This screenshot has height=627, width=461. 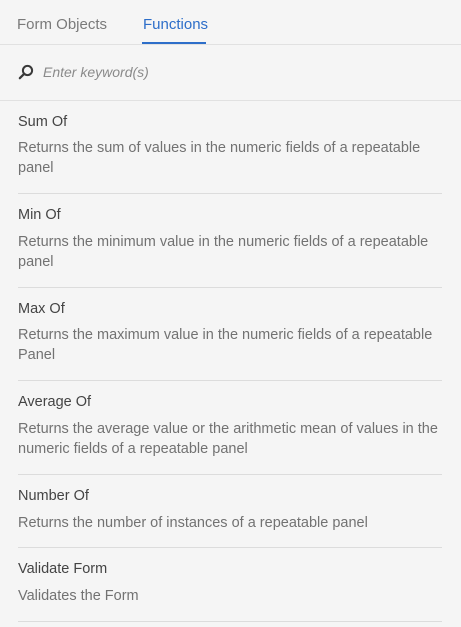 What do you see at coordinates (230, 585) in the screenshot?
I see `function-item-validate-form: Validate Form Validates the Form` at bounding box center [230, 585].